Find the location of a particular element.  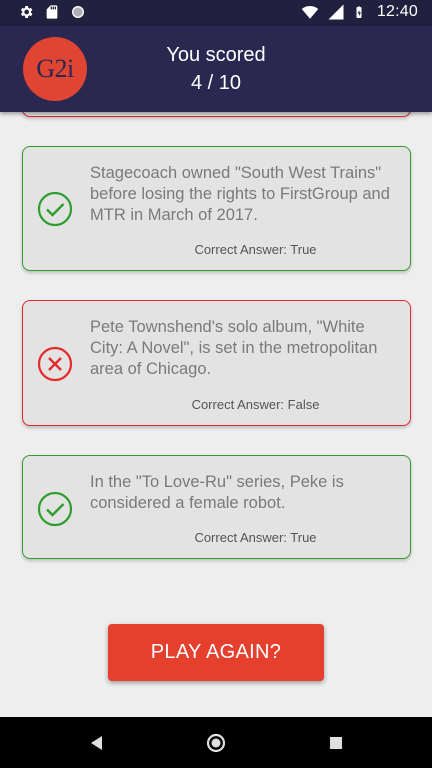

play-again-button: PLAY AGAIN? is located at coordinates (216, 652).